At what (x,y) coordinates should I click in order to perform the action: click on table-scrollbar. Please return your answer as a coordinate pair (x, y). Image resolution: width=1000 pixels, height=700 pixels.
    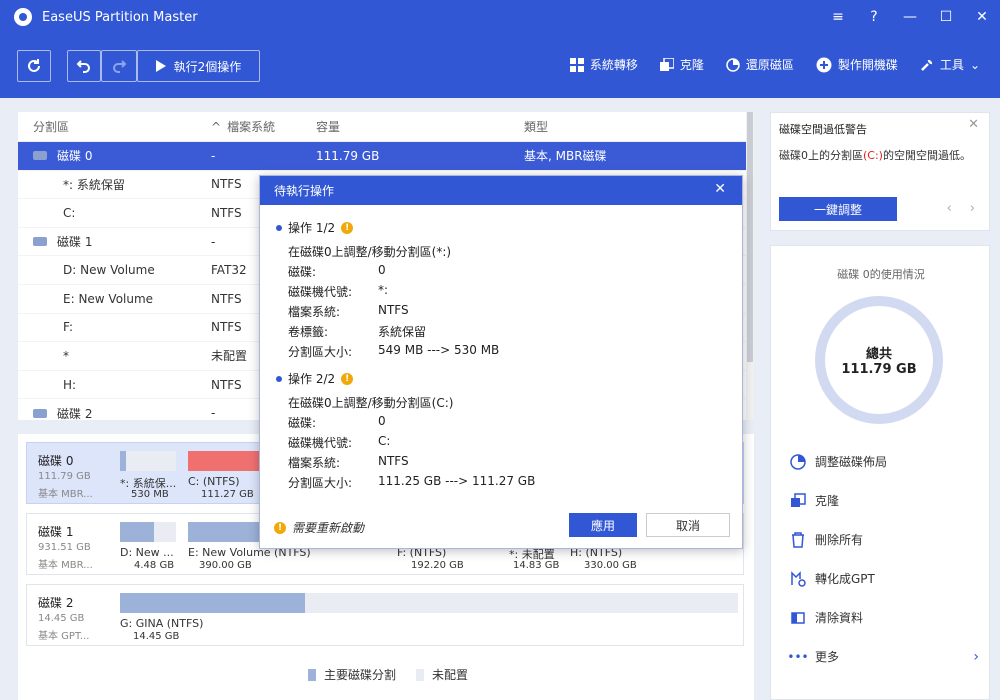
    Looking at the image, I should click on (750, 266).